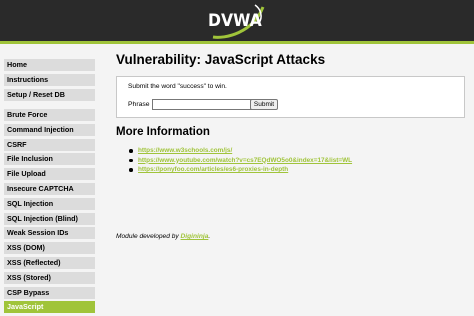 Image resolution: width=474 pixels, height=316 pixels. Describe the element at coordinates (185, 150) in the screenshot. I see `link-w3schools: https://www.w3schools.com/js/` at that location.